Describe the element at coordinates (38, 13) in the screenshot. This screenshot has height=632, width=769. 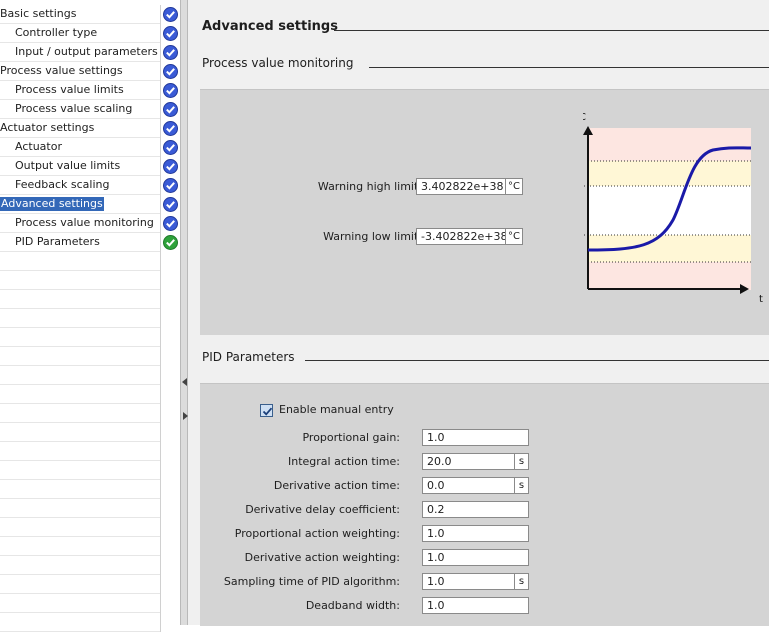
I see `nav-item-label: Basic settings` at that location.